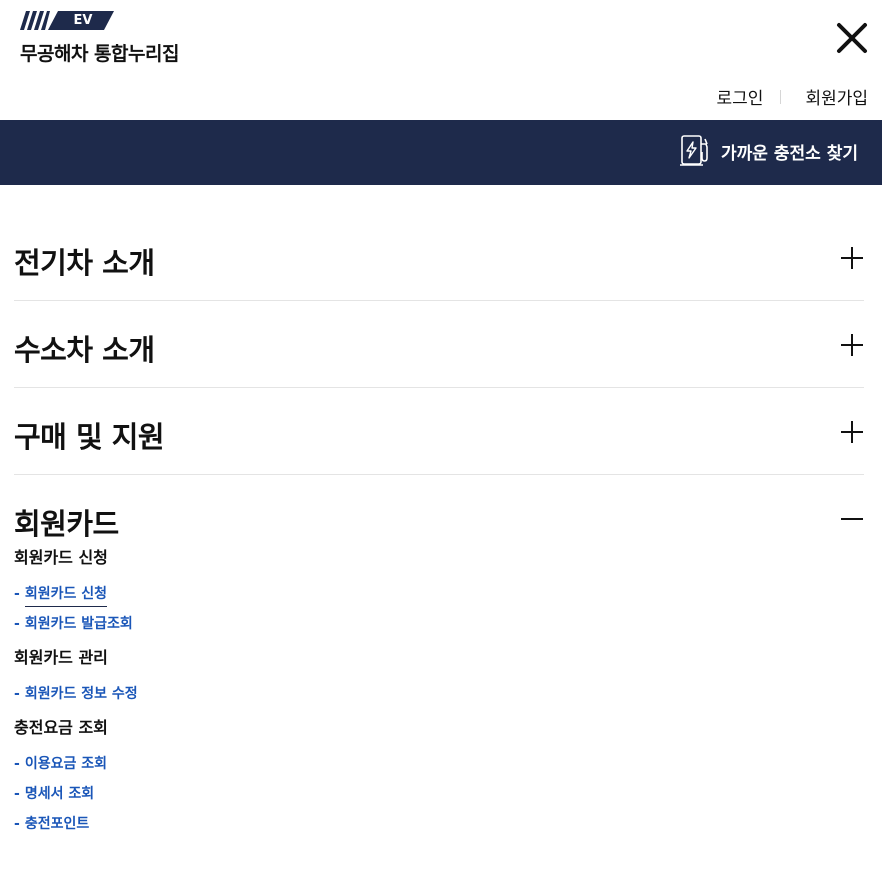 The width and height of the screenshot is (882, 896). What do you see at coordinates (789, 153) in the screenshot?
I see `find-charging-station-label: 가까운 충전소 찾기` at bounding box center [789, 153].